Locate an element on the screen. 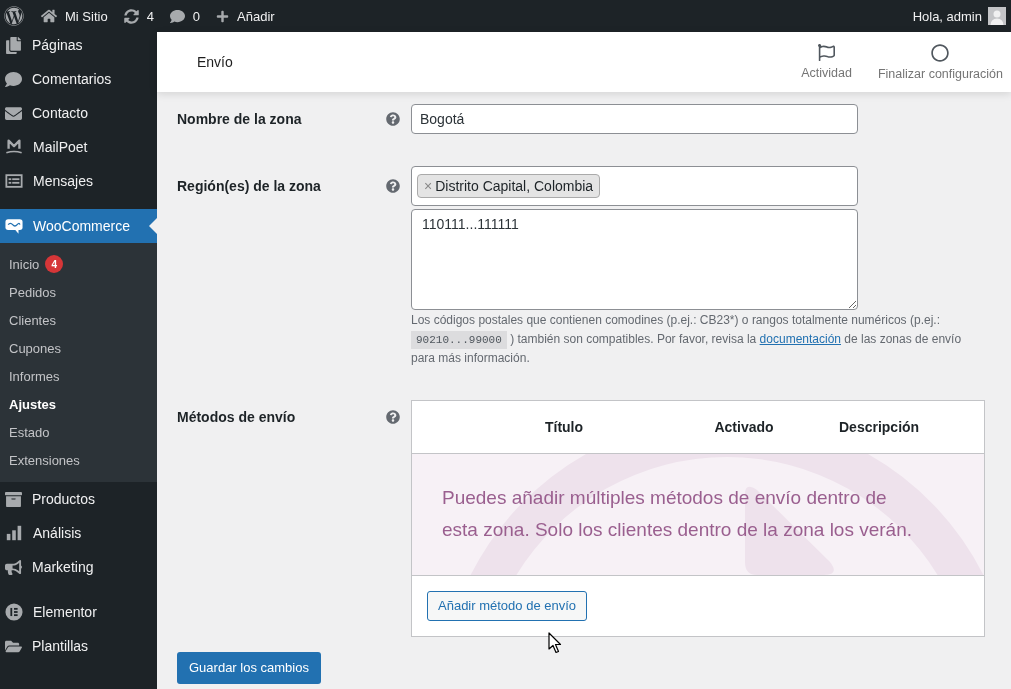 The image size is (1011, 689). column-header: Título is located at coordinates (564, 426).